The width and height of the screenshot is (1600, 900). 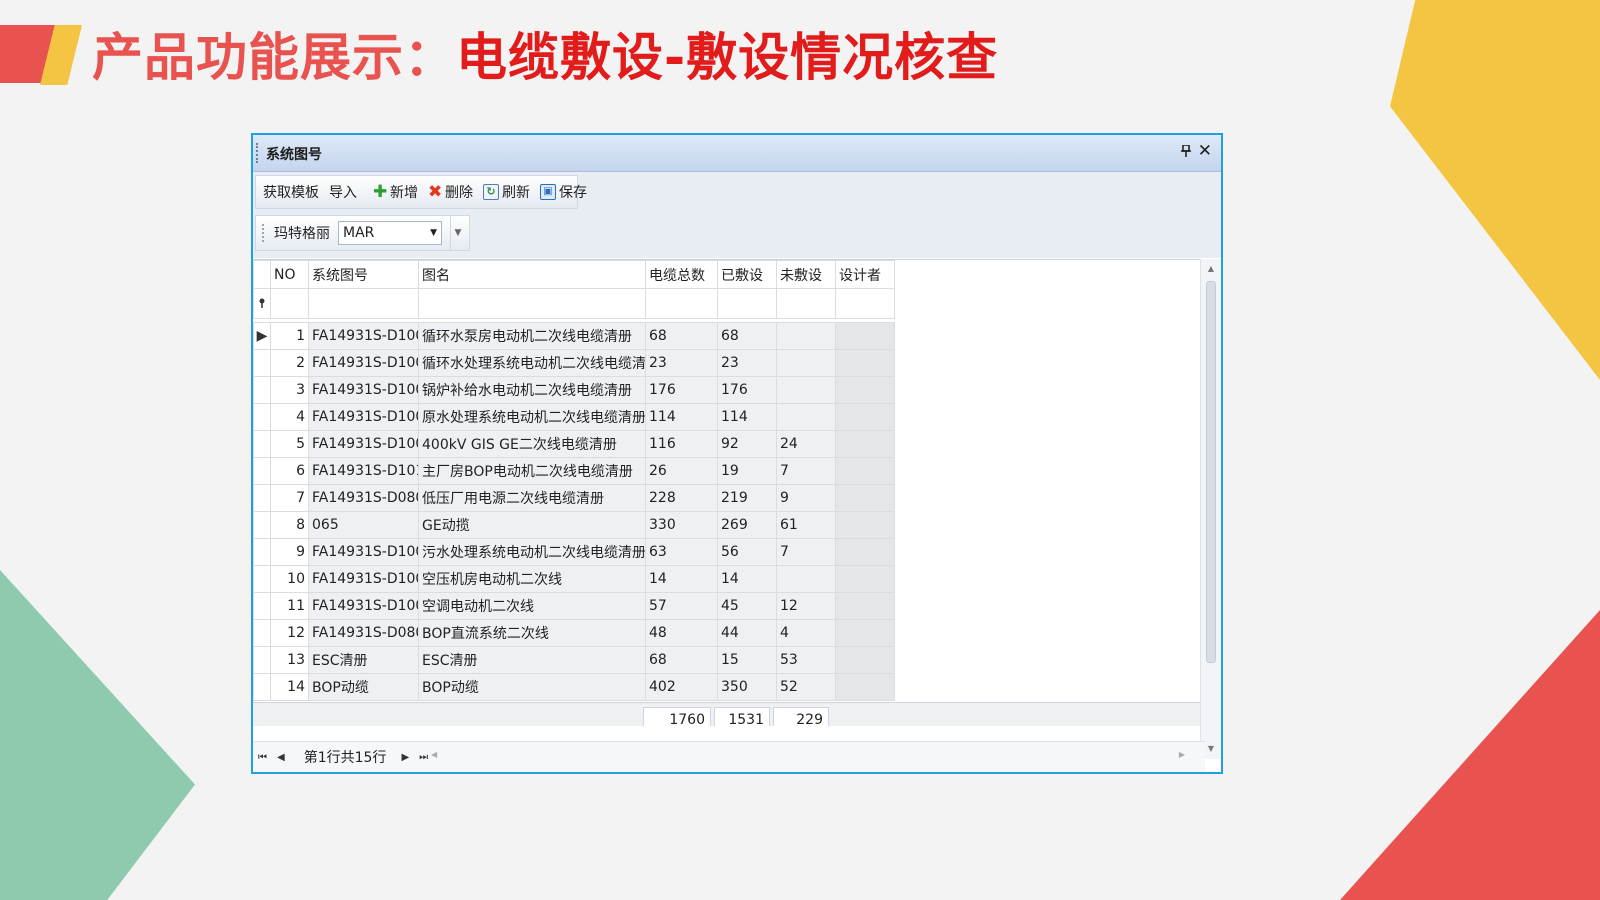 I want to click on table-row: ▶1FA14931S-D1005循环水泵房电动机二次线电缆清册6868, so click(x=574, y=336).